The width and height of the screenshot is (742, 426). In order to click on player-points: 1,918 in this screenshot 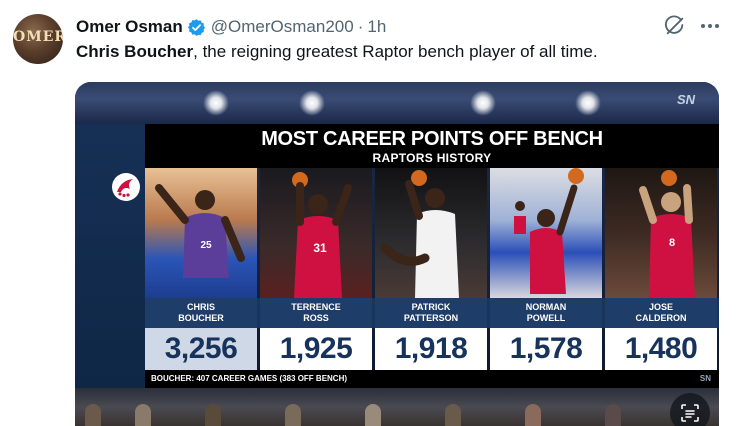, I will do `click(431, 349)`.